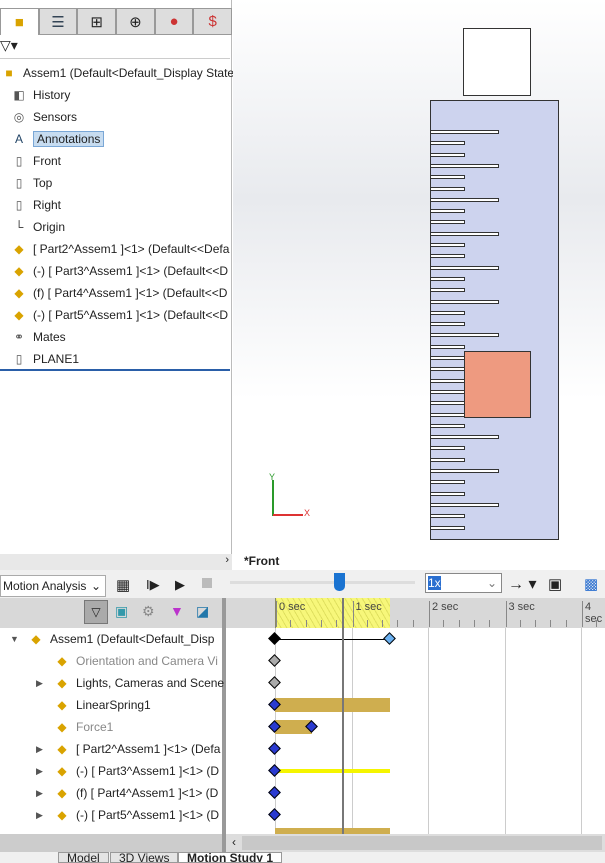  Describe the element at coordinates (127, 771) in the screenshot. I see `motion-tree-row: ▶ ◆ (-) [ Part3^Assem1 ]<1> (D` at that location.